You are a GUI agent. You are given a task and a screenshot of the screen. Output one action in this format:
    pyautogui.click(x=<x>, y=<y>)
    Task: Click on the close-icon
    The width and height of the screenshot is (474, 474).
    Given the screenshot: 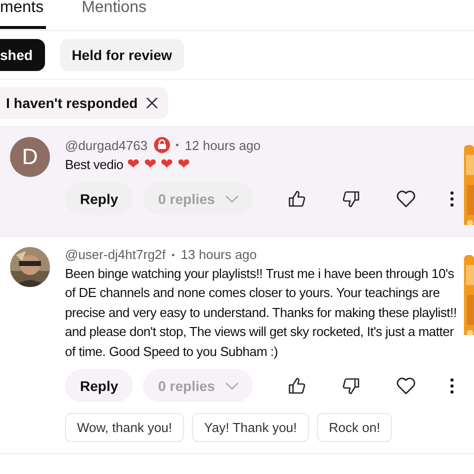 What is the action you would take?
    pyautogui.click(x=152, y=103)
    